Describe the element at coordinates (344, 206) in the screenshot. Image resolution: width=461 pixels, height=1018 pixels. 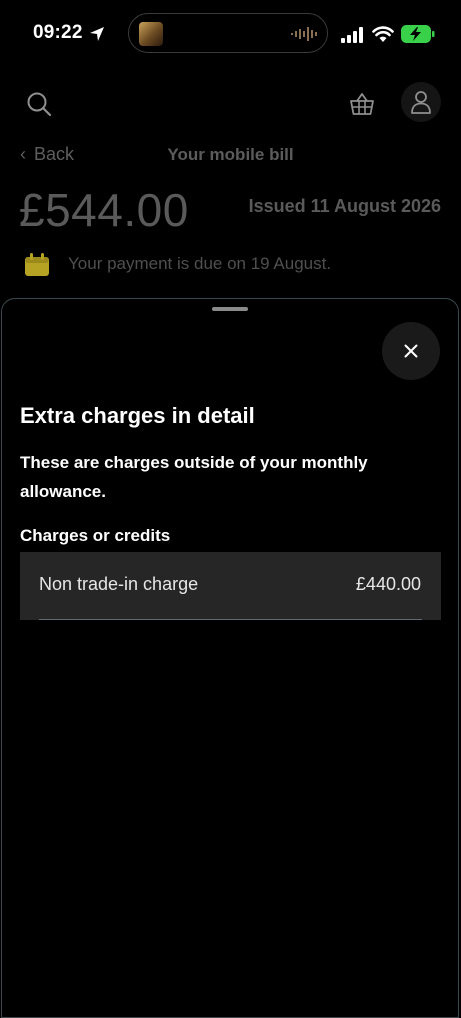
I see `issued-date: Issued 11 August 2026` at that location.